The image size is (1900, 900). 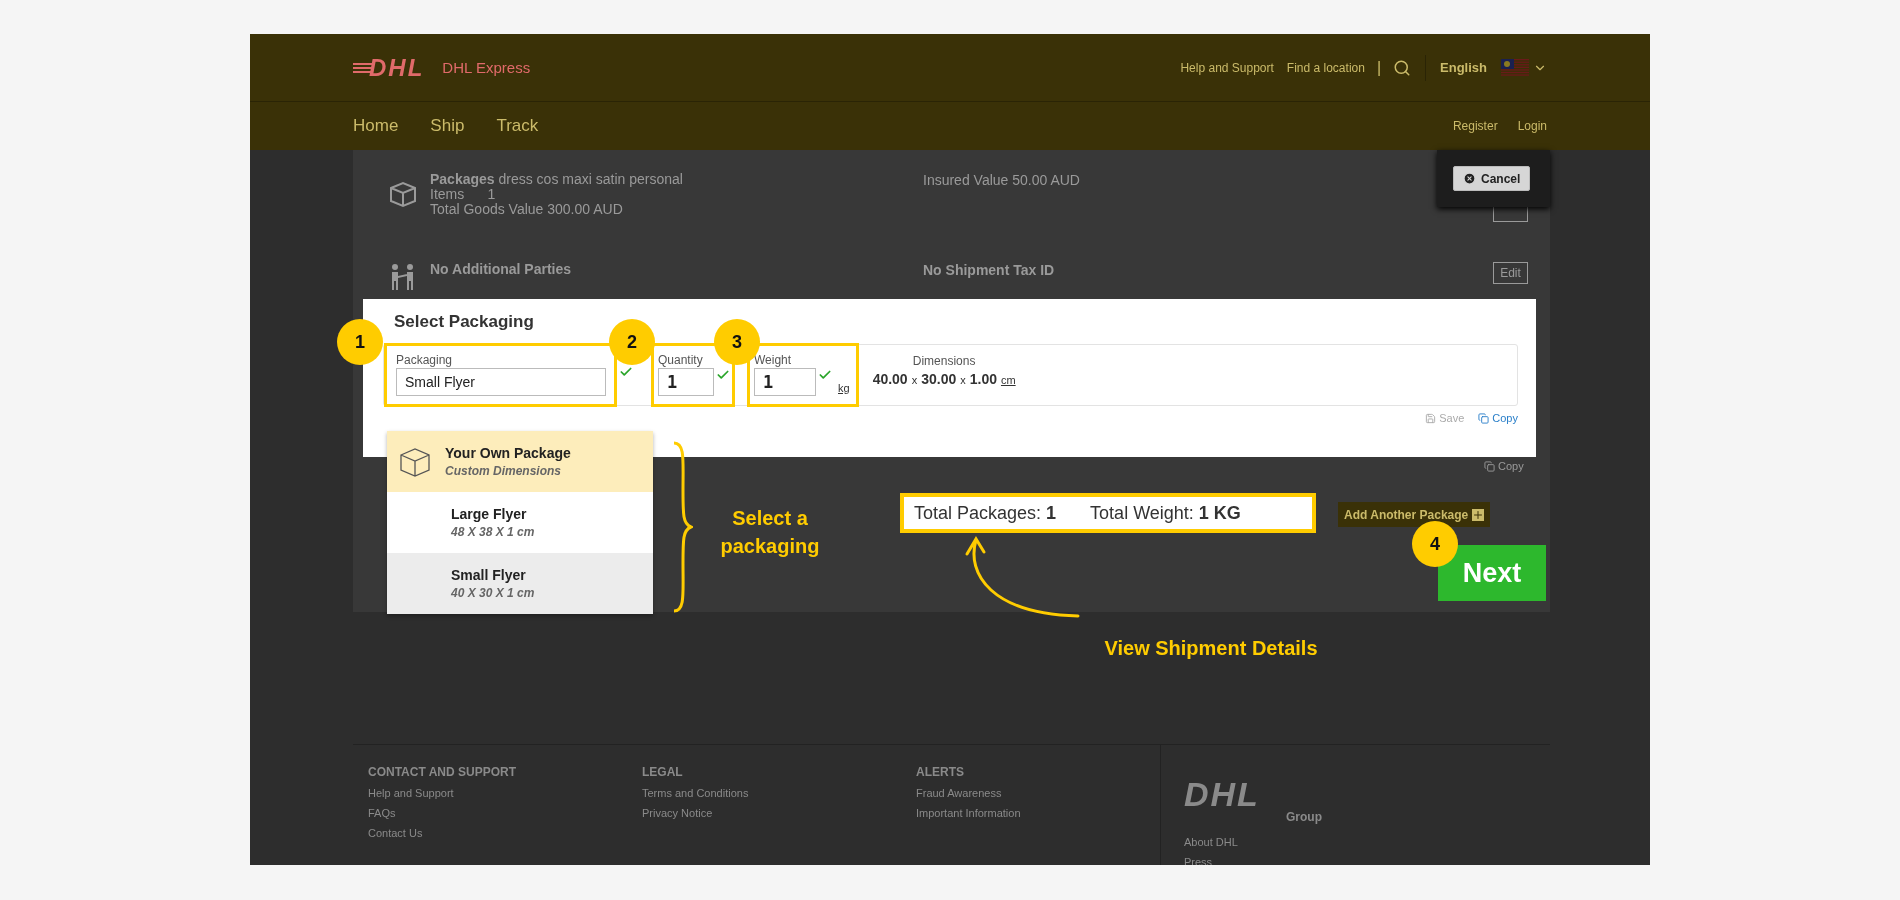 What do you see at coordinates (989, 270) in the screenshot?
I see `tax-id-text: No Shipment Tax ID` at bounding box center [989, 270].